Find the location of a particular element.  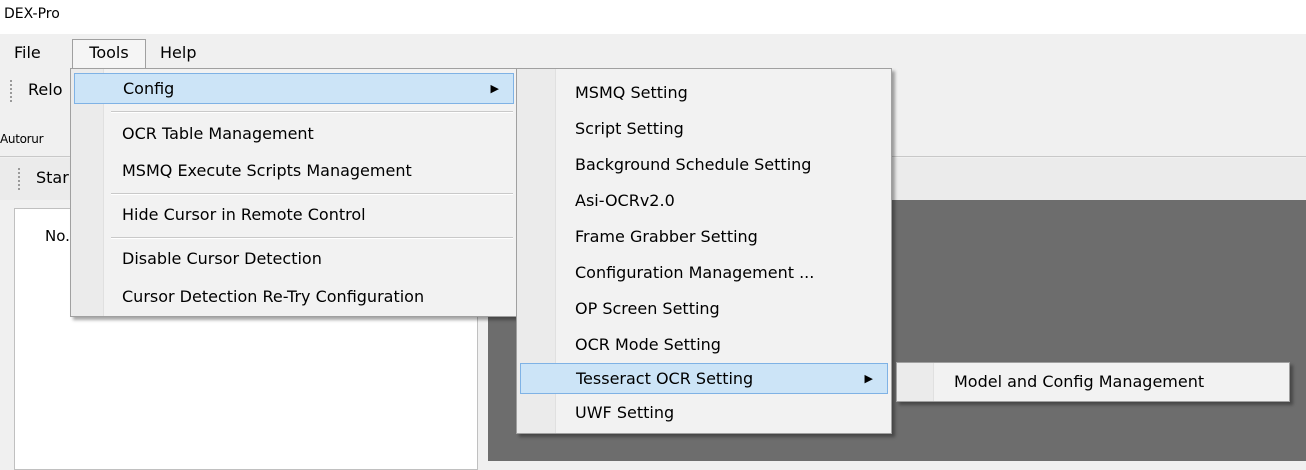

menu-item-op-screen: OP Screen Setting is located at coordinates (704, 308).